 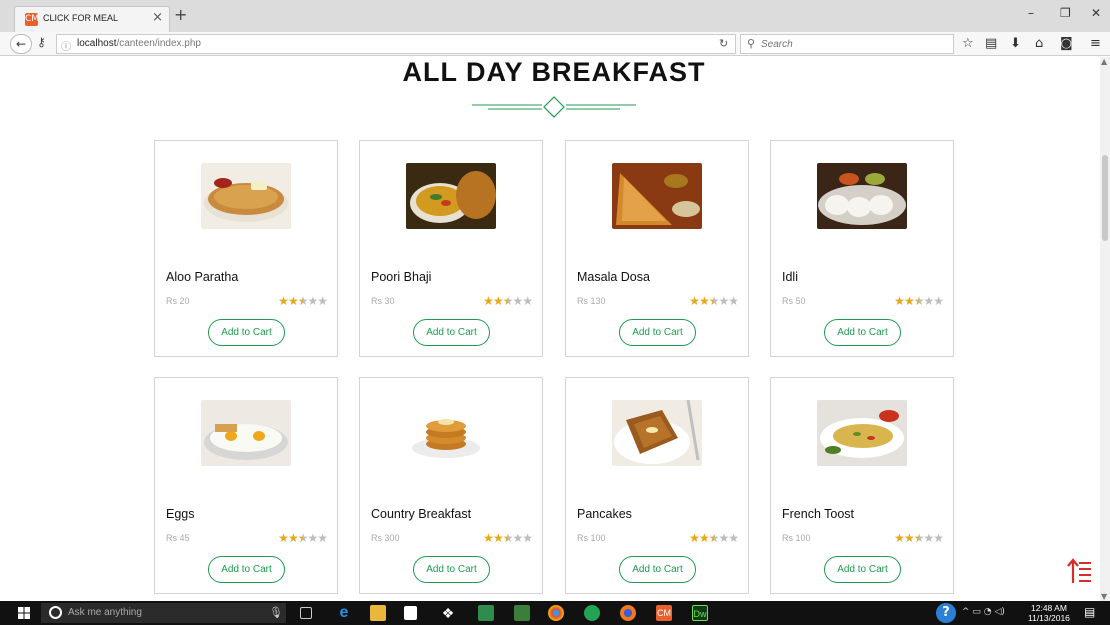 I want to click on scroll-to-top-icon, so click(x=1079, y=571).